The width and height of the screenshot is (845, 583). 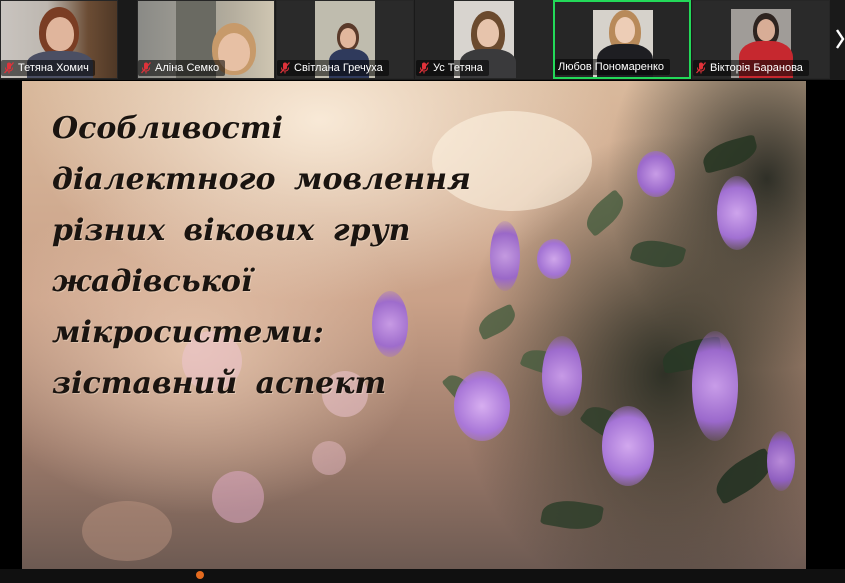 I want to click on strip-next-arrow-icon, so click(x=840, y=39).